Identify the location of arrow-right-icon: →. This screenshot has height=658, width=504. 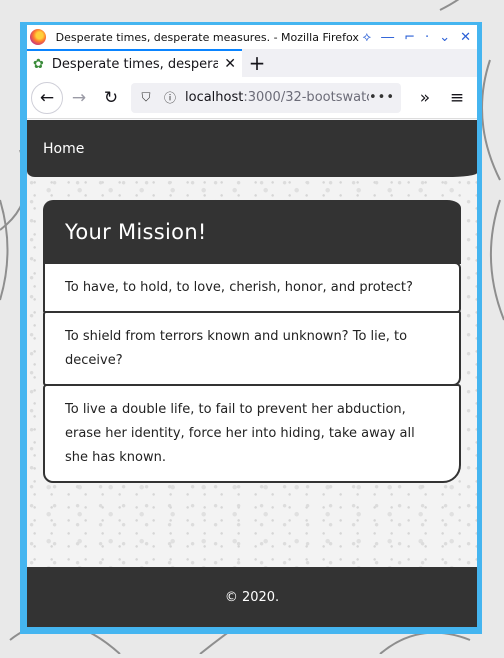
(79, 97).